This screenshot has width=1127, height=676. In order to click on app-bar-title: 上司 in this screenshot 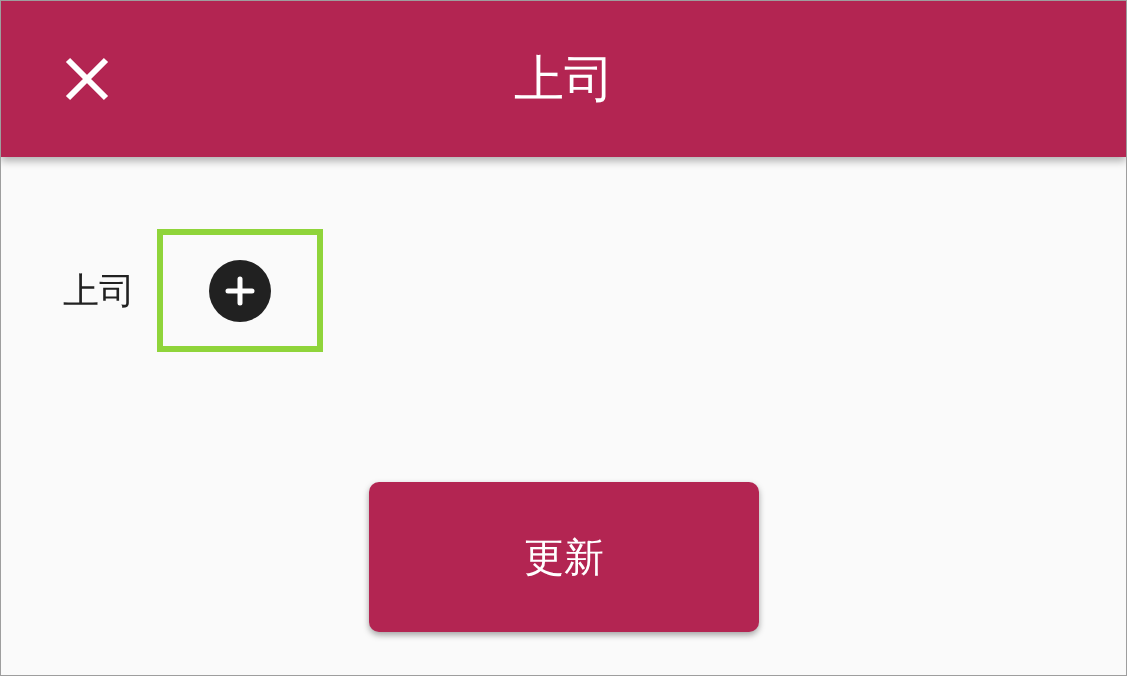, I will do `click(563, 79)`.